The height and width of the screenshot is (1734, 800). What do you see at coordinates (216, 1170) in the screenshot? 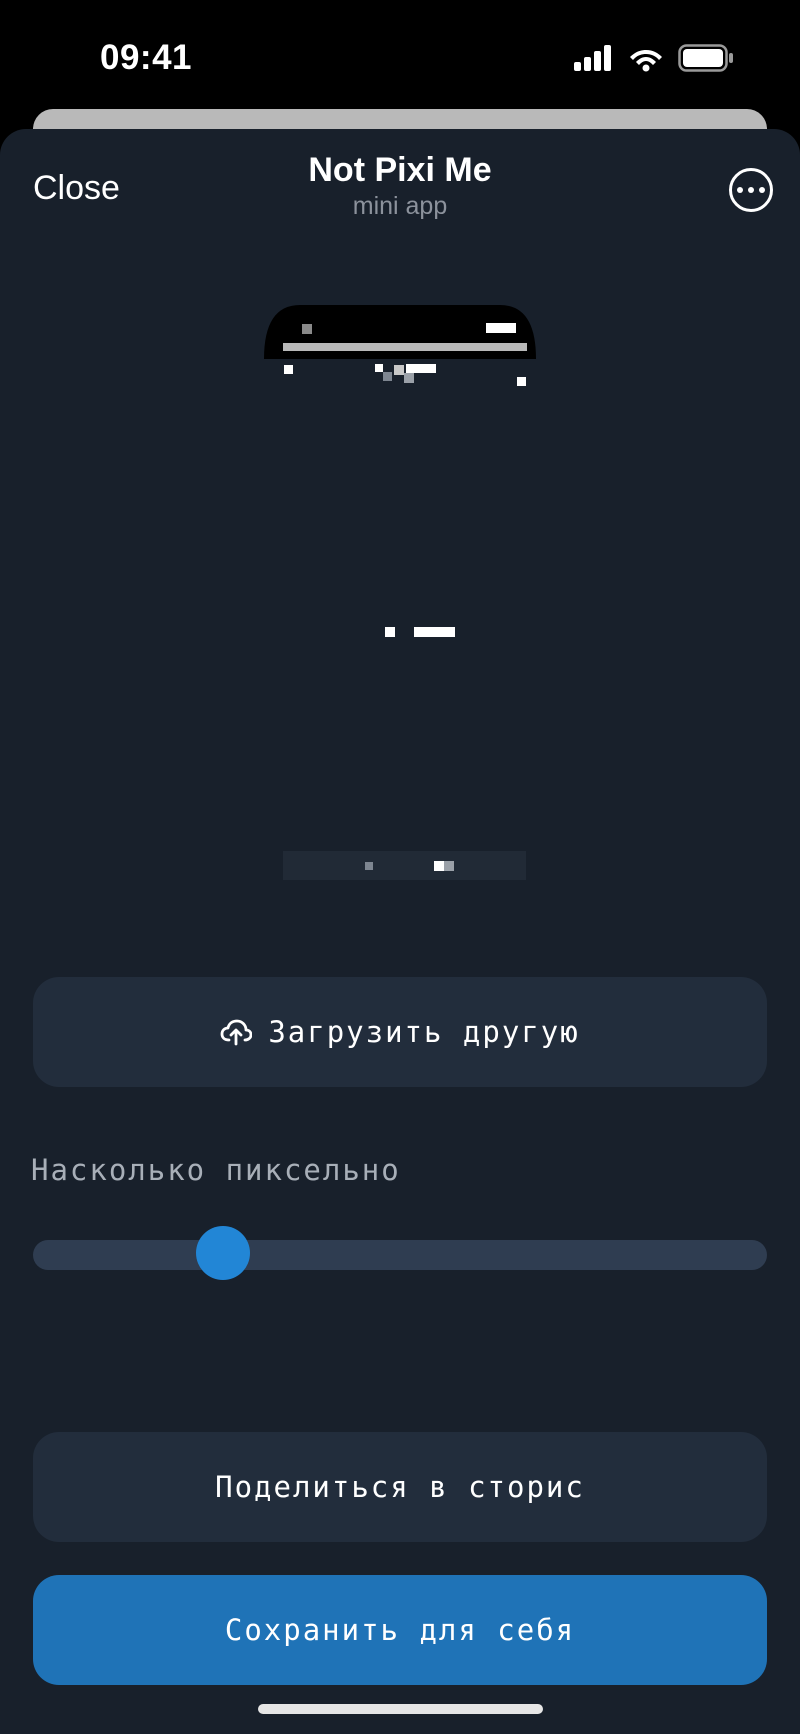
I see `pixelation-slider-label: Насколько пиксельно` at bounding box center [216, 1170].